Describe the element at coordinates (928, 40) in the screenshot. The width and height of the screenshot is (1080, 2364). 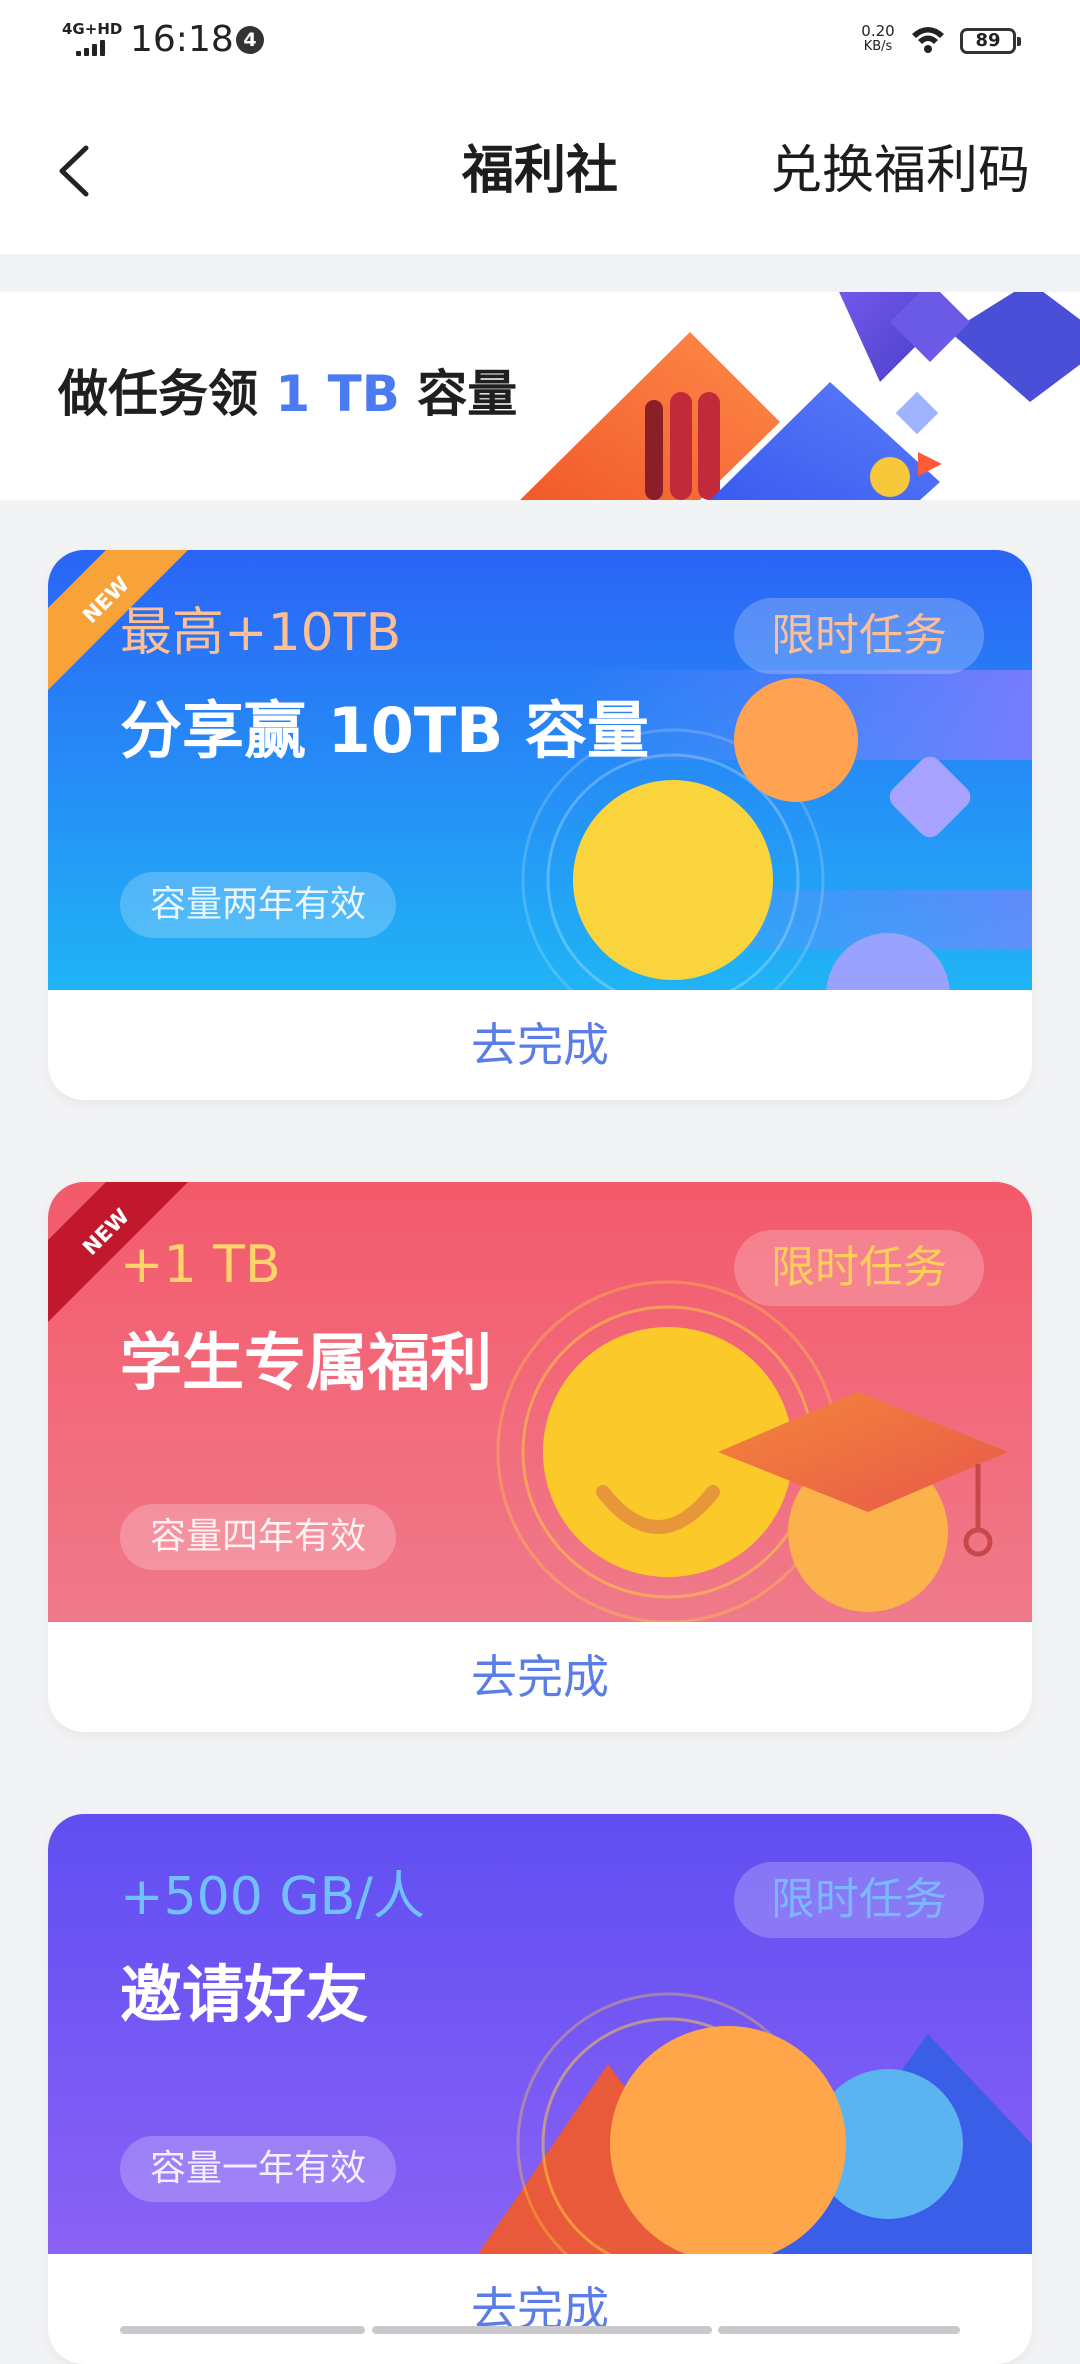
I see `wifi-icon` at that location.